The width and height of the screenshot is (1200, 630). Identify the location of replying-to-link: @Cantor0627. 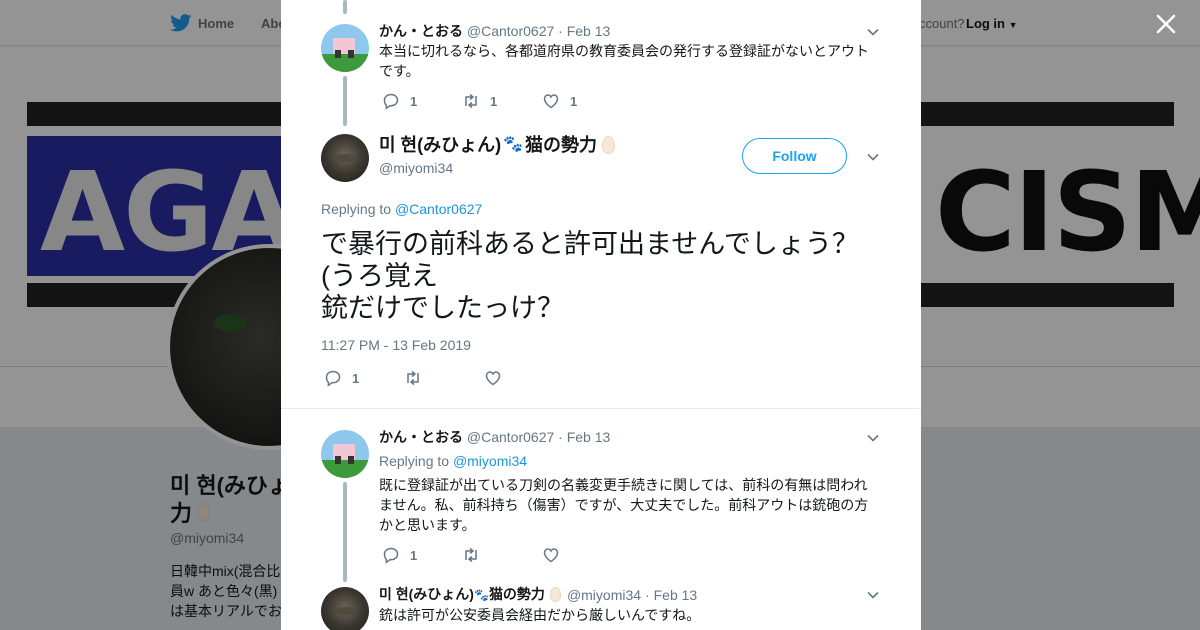
(438, 209).